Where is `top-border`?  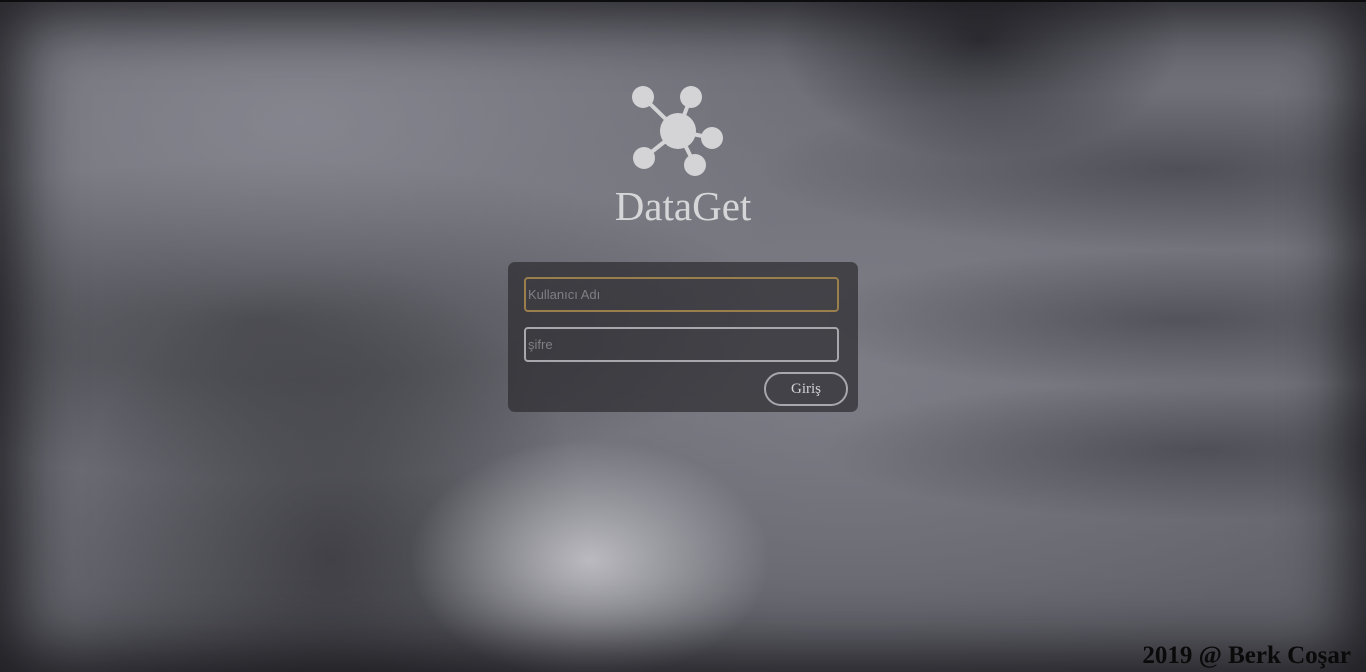
top-border is located at coordinates (683, 1).